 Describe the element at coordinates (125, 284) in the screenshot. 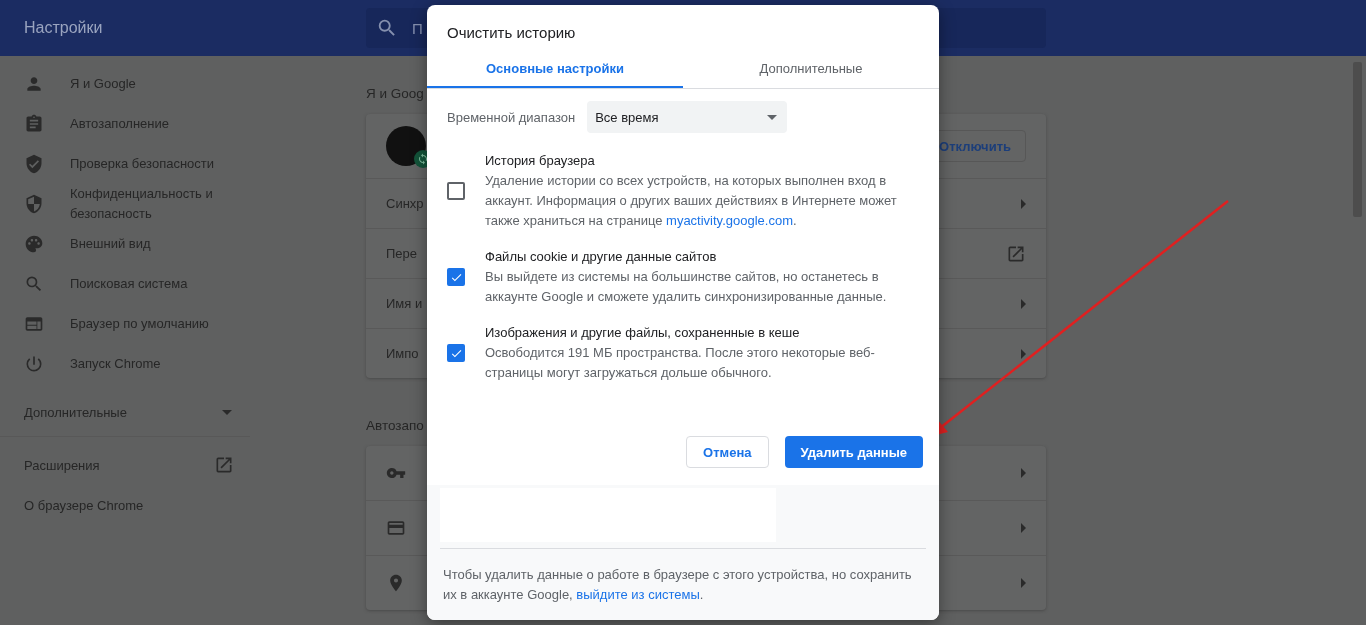

I see `sidebar-item: Поисковая система` at that location.